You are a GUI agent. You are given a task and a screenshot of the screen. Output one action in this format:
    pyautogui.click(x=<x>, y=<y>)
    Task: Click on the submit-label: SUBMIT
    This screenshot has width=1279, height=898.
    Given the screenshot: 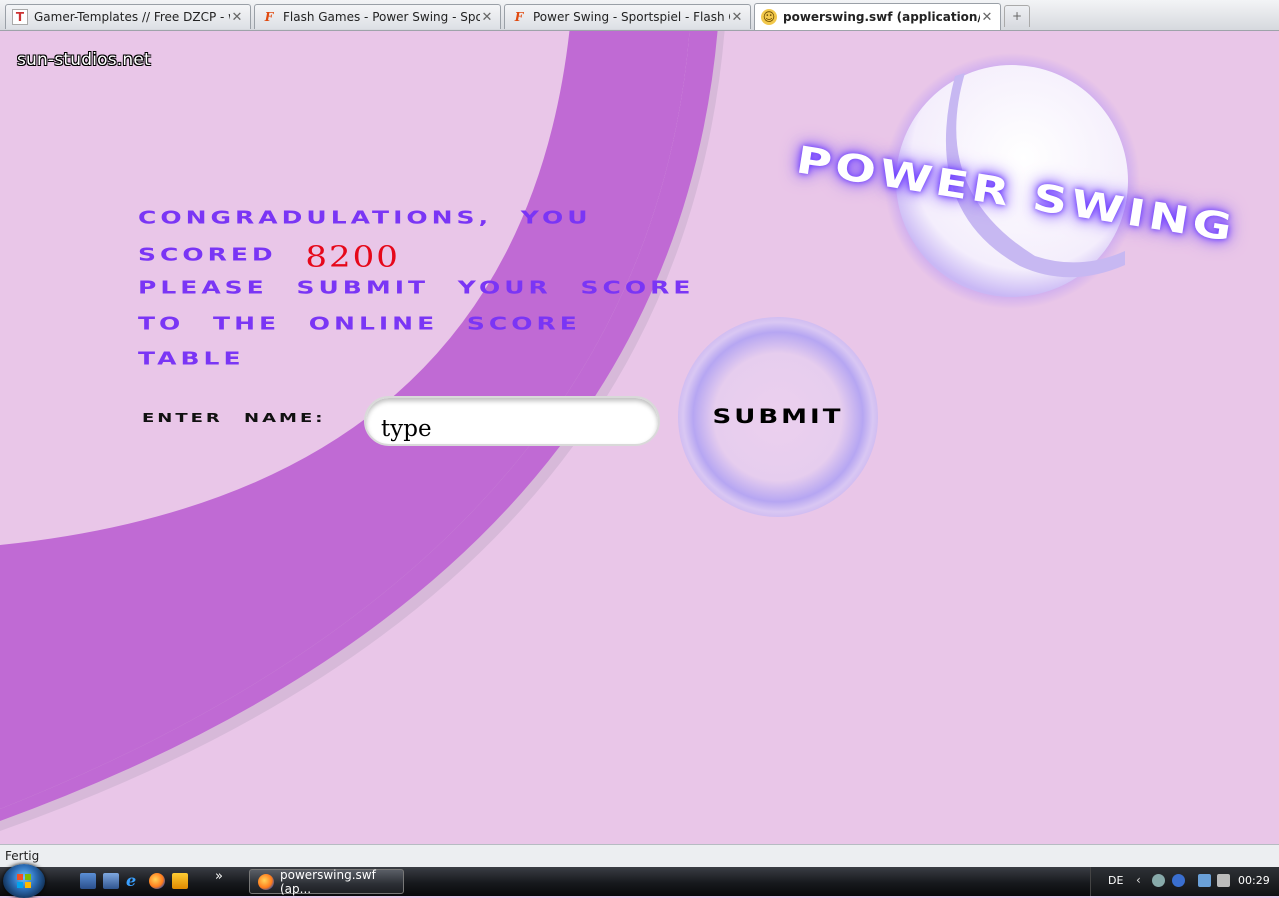 What is the action you would take?
    pyautogui.click(x=778, y=417)
    